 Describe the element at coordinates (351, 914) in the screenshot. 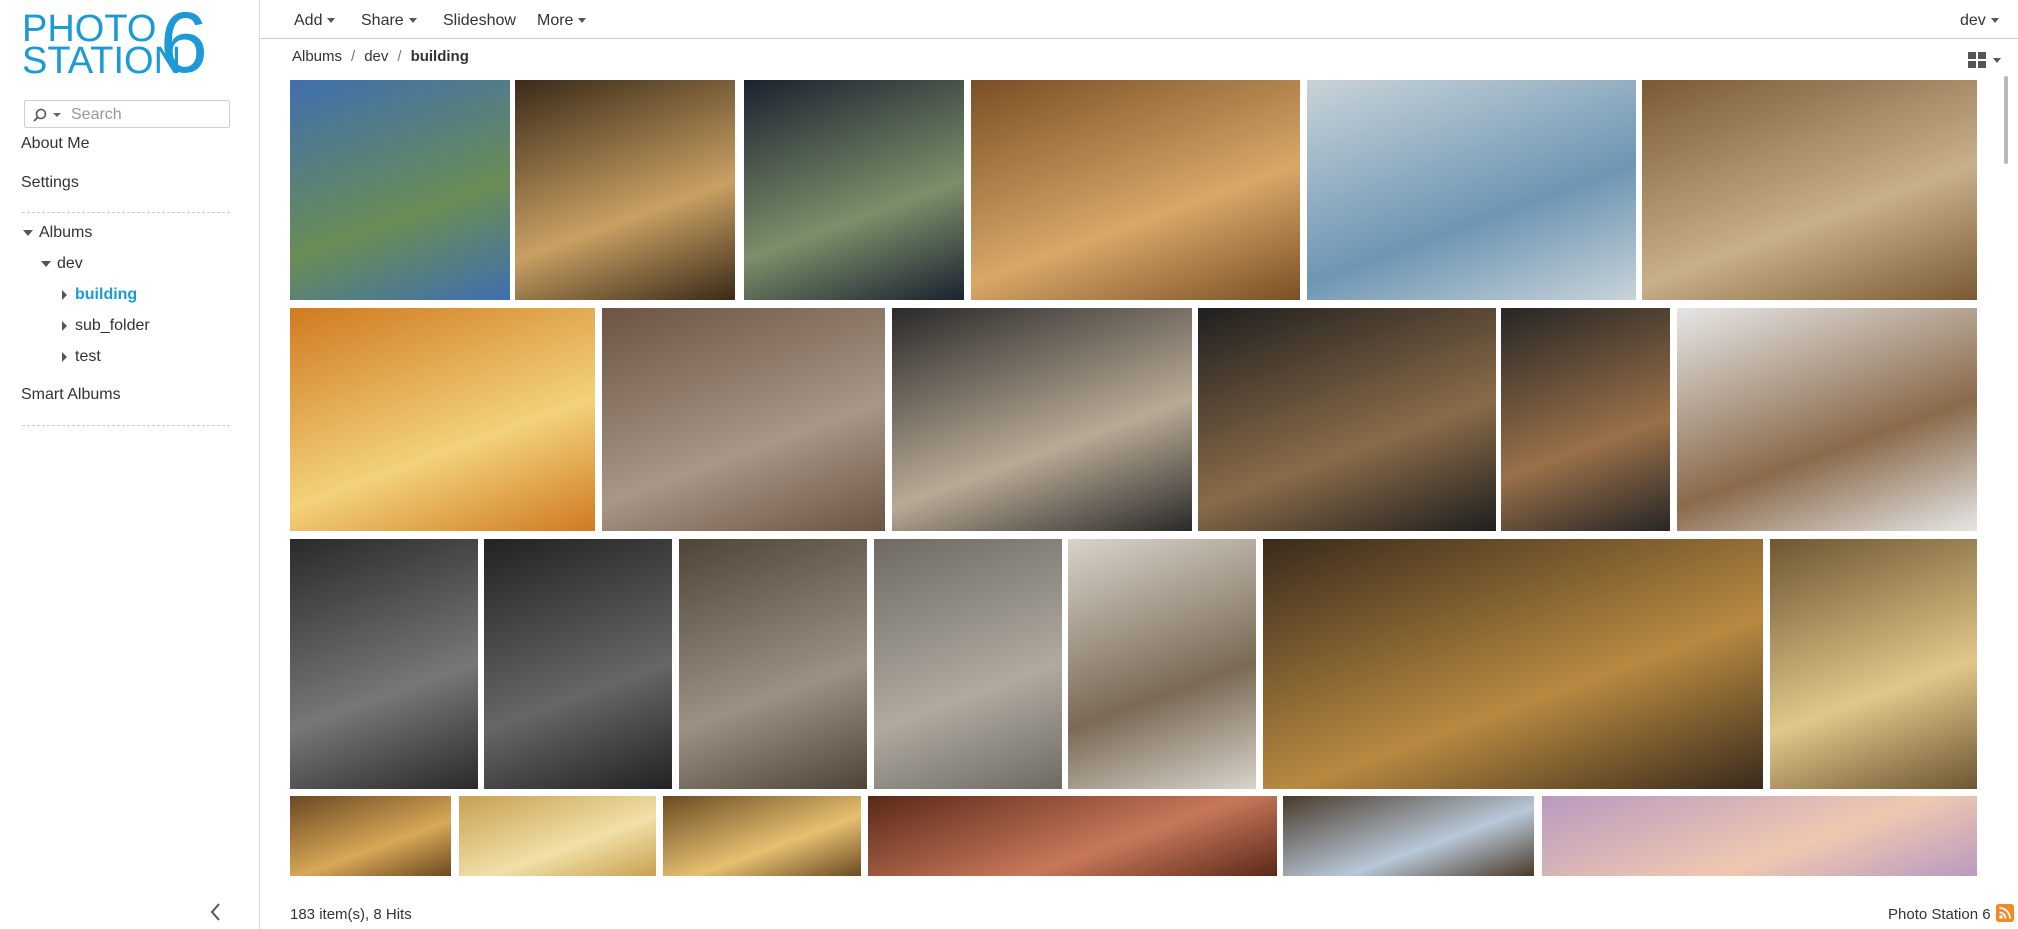

I see `item-count-status: 183 item(s), 8 Hits` at that location.